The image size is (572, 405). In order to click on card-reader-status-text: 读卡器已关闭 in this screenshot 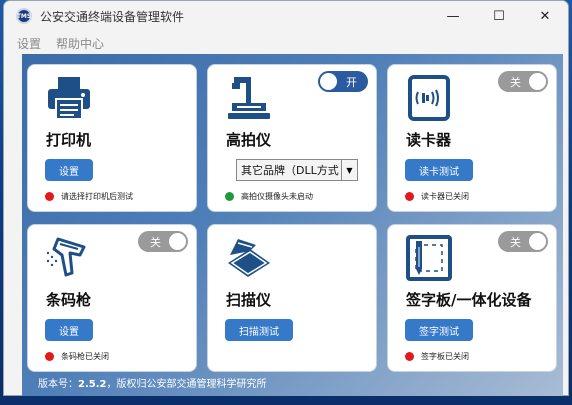, I will do `click(445, 196)`.